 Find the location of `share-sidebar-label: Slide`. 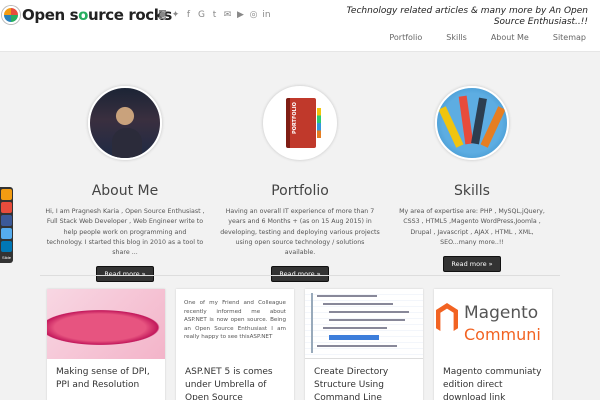

share-sidebar-label: Slide is located at coordinates (6, 257).